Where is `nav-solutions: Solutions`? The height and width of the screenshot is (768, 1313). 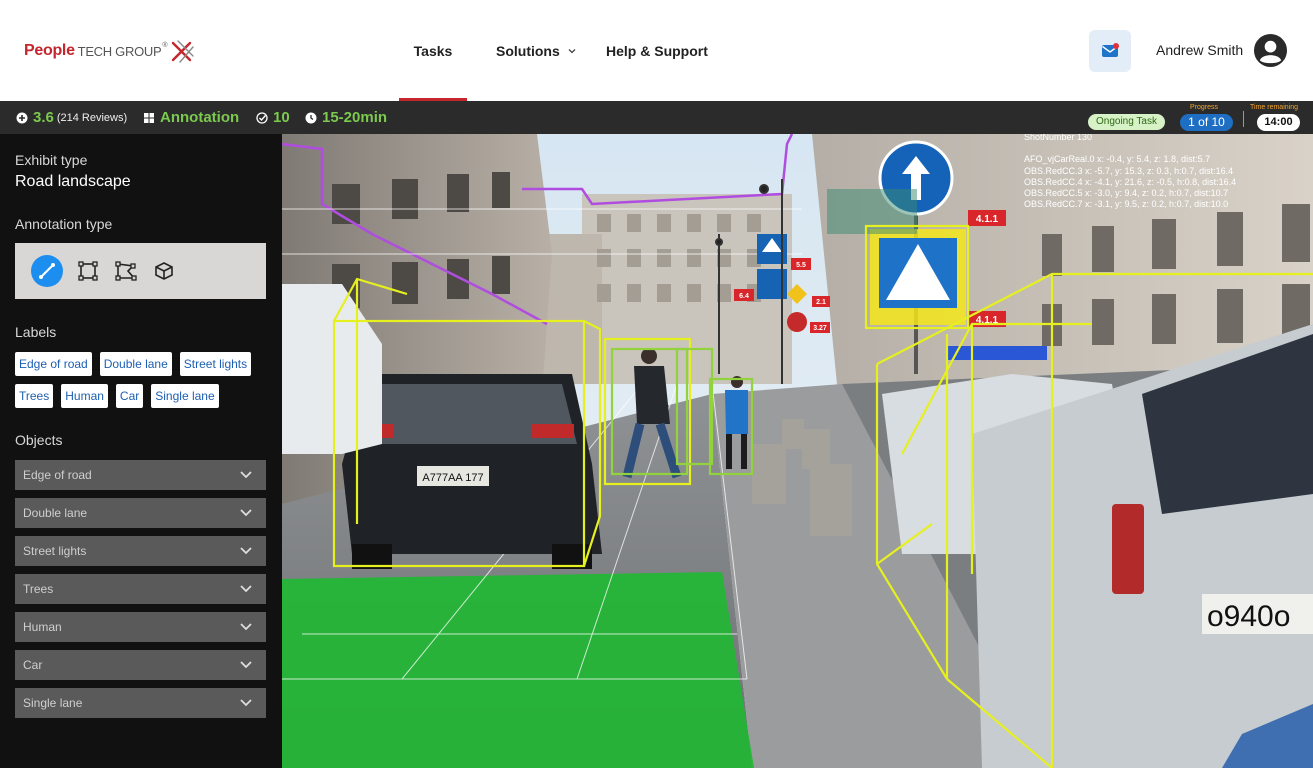
nav-solutions: Solutions is located at coordinates (536, 50).